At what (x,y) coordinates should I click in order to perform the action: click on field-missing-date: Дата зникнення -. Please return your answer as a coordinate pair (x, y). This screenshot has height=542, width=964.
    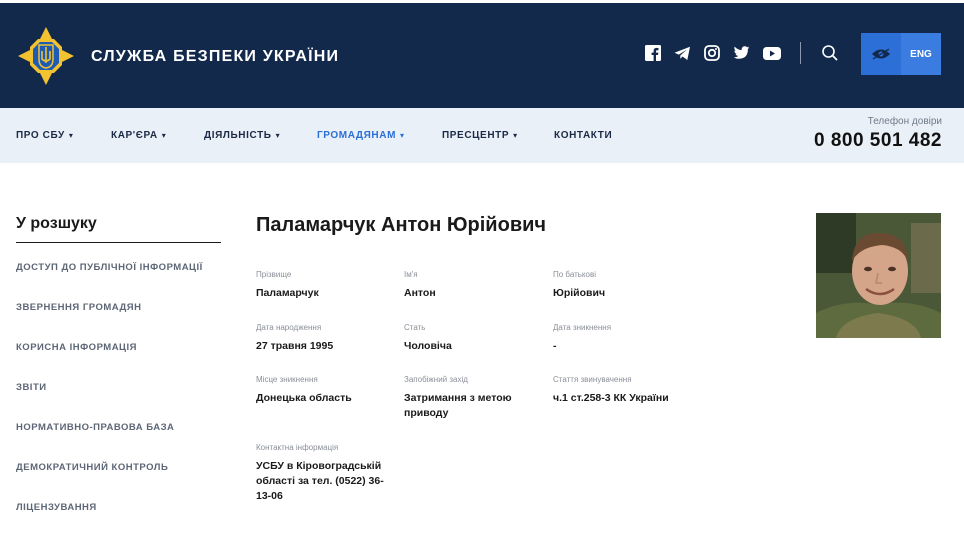
    Looking at the image, I should click on (622, 338).